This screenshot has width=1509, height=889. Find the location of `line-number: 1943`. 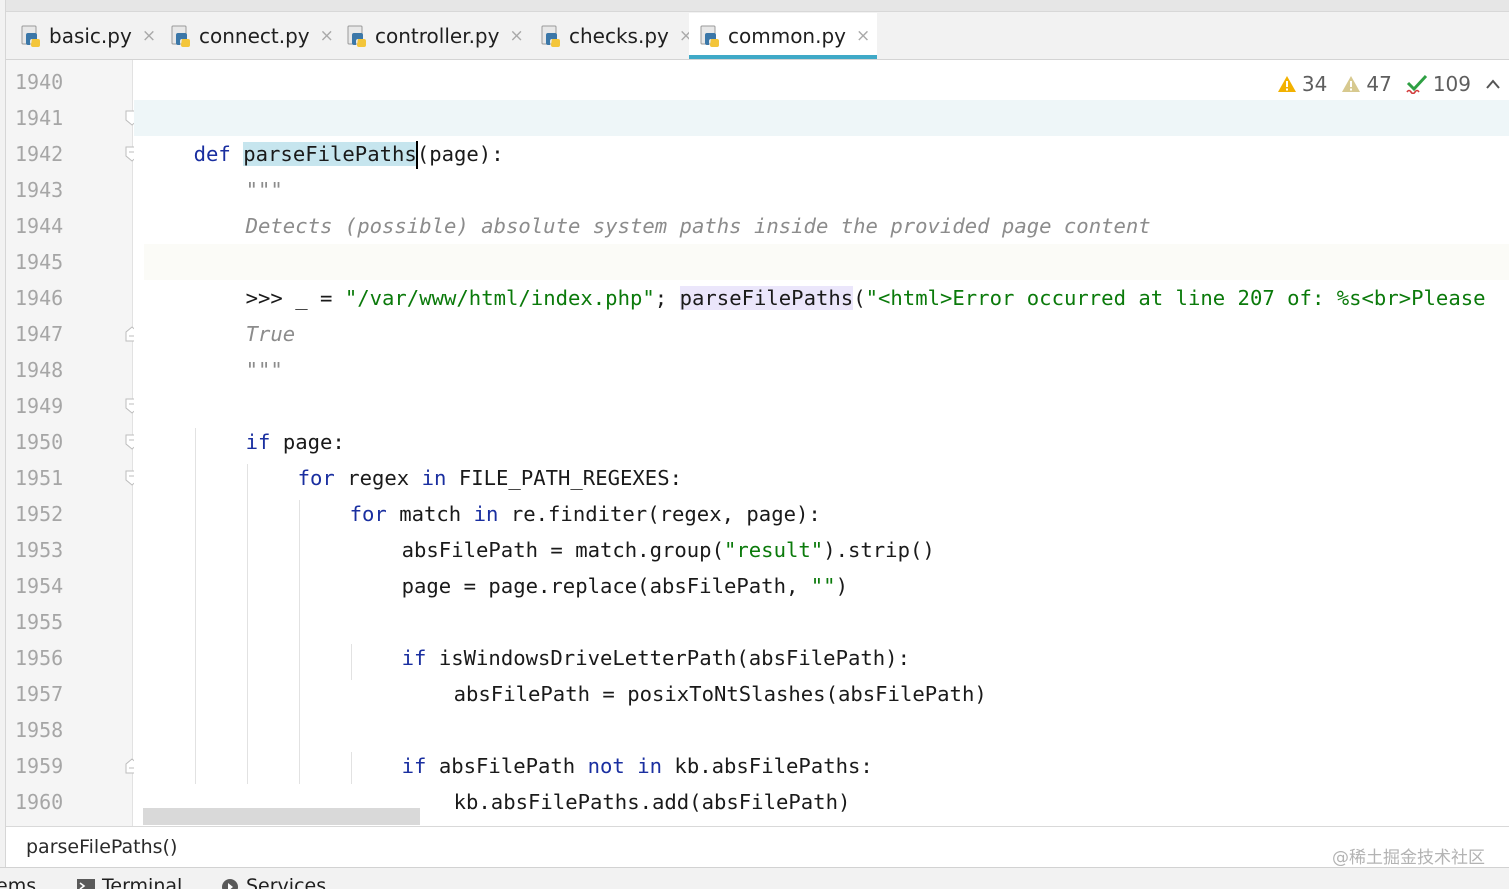

line-number: 1943 is located at coordinates (39, 190).